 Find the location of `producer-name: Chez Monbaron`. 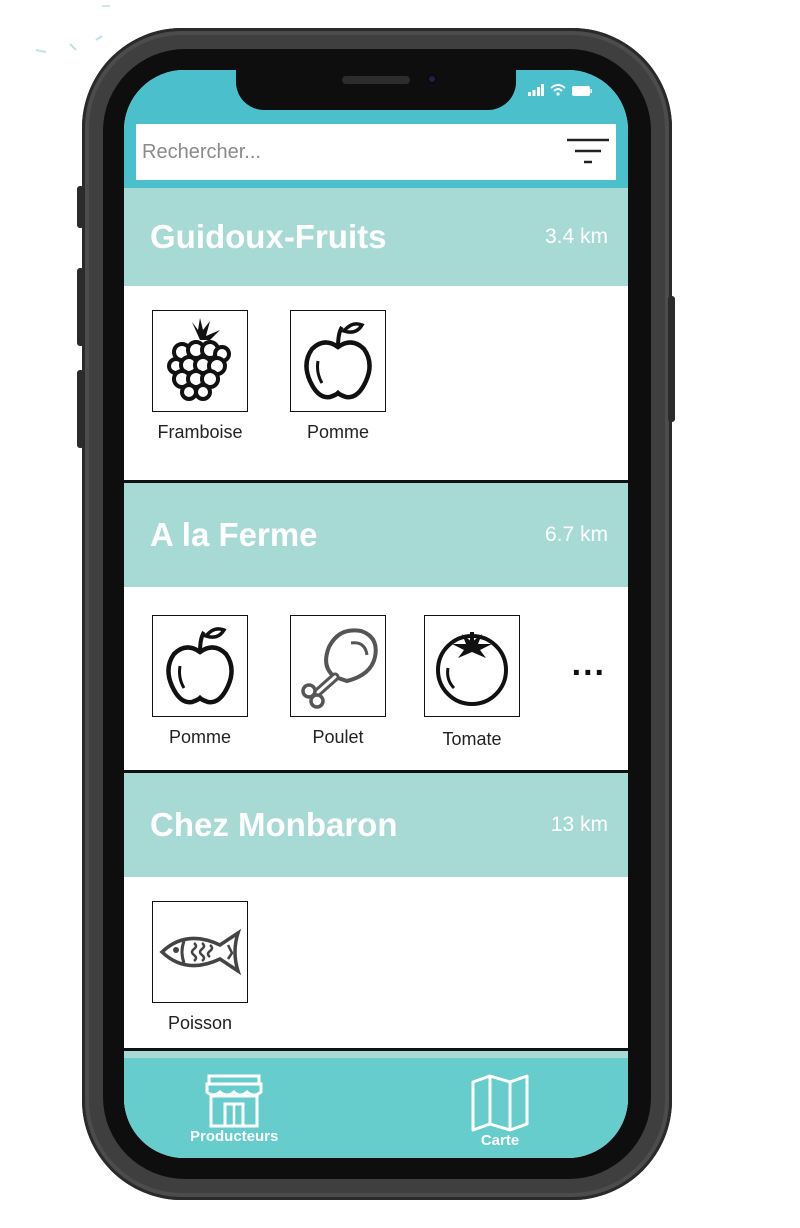

producer-name: Chez Monbaron is located at coordinates (274, 824).